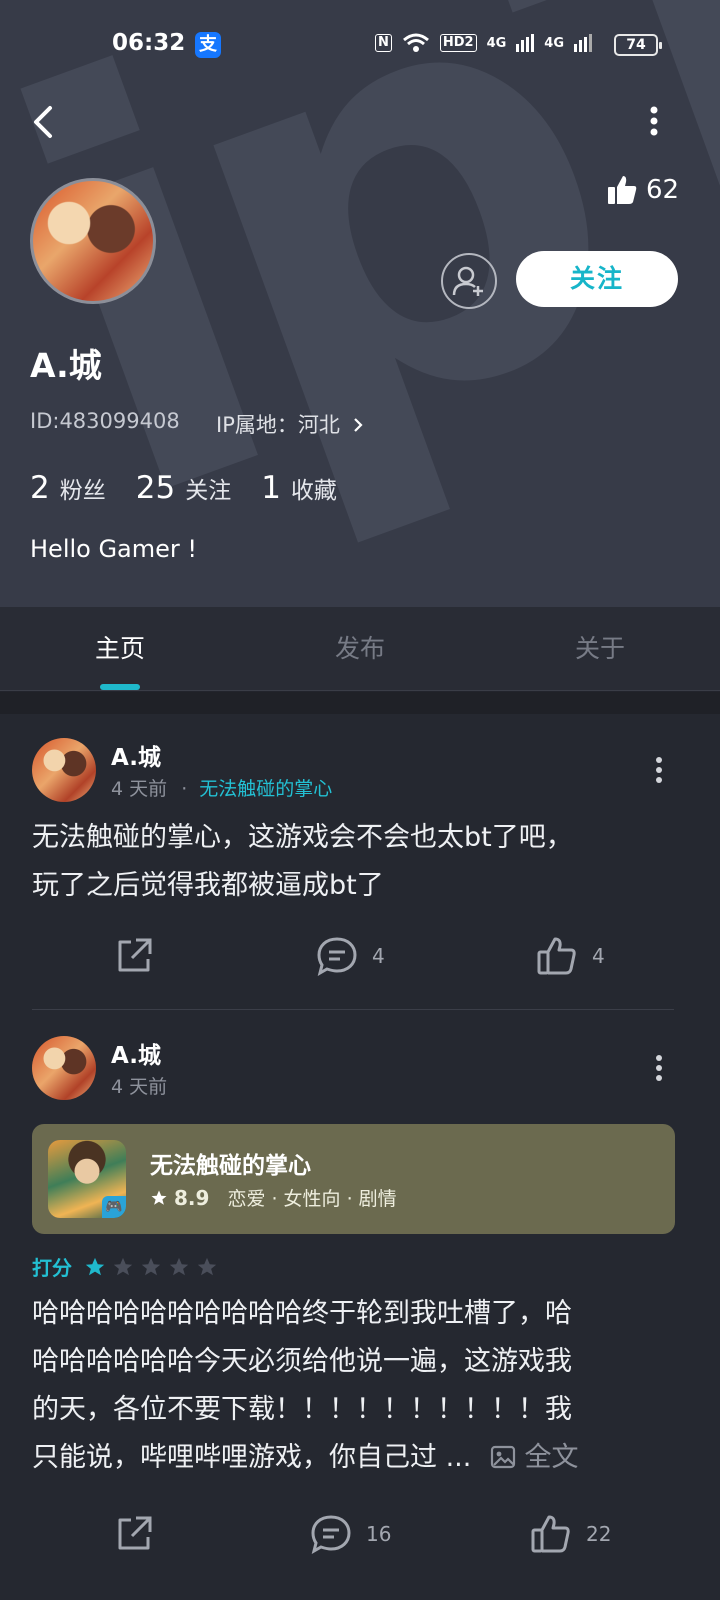 This screenshot has height=1600, width=720. Describe the element at coordinates (155, 488) in the screenshot. I see `following-count: 25` at that location.